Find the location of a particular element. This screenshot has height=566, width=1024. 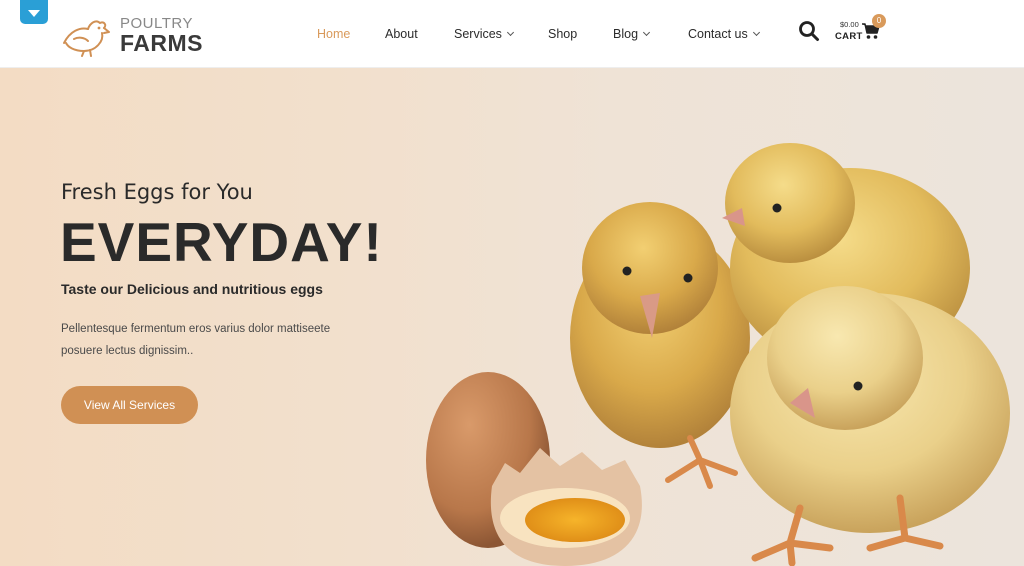

cart-amount: $0.00 is located at coordinates (849, 24).